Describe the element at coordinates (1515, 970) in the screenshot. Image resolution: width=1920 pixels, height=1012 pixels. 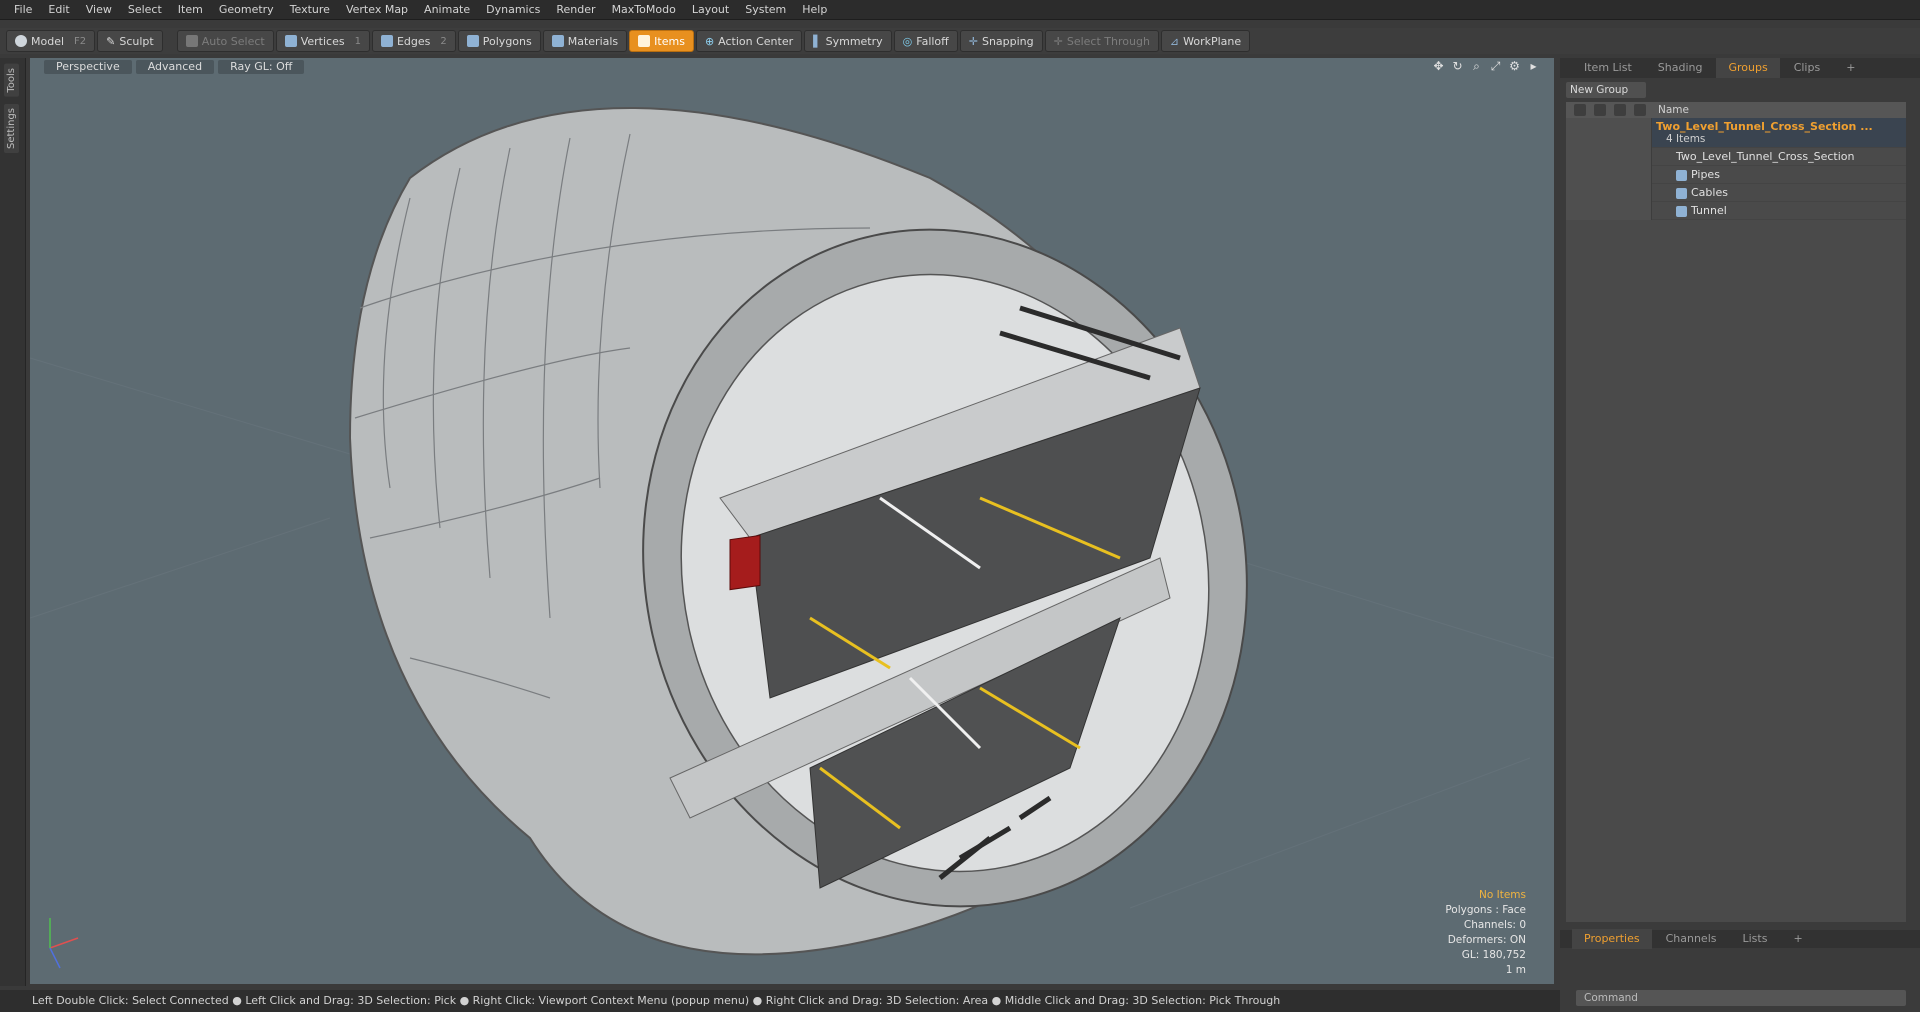
I see `scale-info: 1 m` at that location.